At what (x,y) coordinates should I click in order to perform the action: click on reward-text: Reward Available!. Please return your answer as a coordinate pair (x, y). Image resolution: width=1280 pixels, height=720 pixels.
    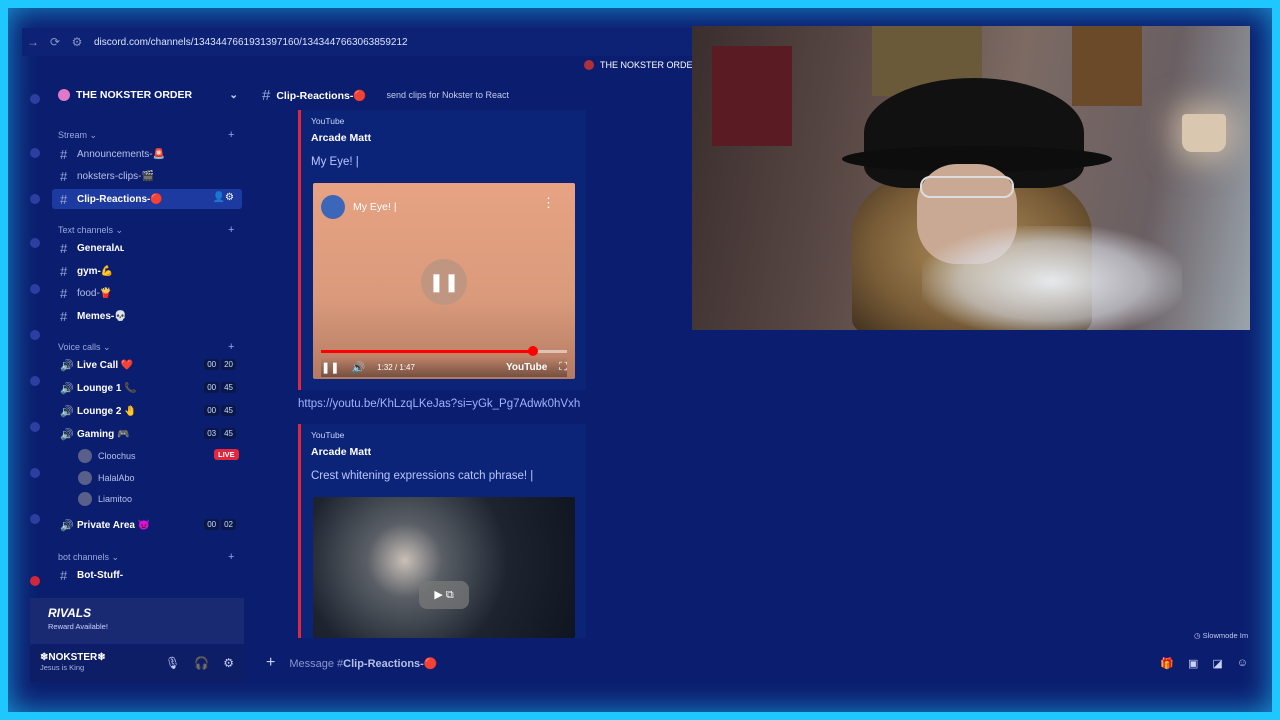
    Looking at the image, I should click on (78, 626).